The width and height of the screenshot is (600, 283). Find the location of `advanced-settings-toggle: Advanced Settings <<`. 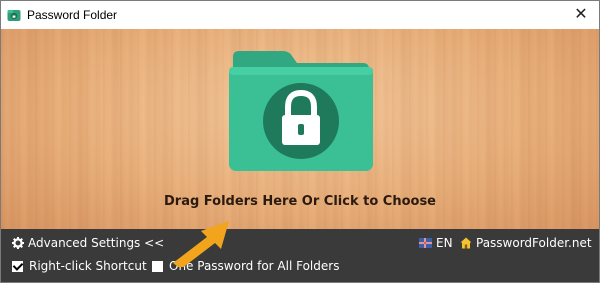

advanced-settings-toggle: Advanced Settings << is located at coordinates (88, 243).